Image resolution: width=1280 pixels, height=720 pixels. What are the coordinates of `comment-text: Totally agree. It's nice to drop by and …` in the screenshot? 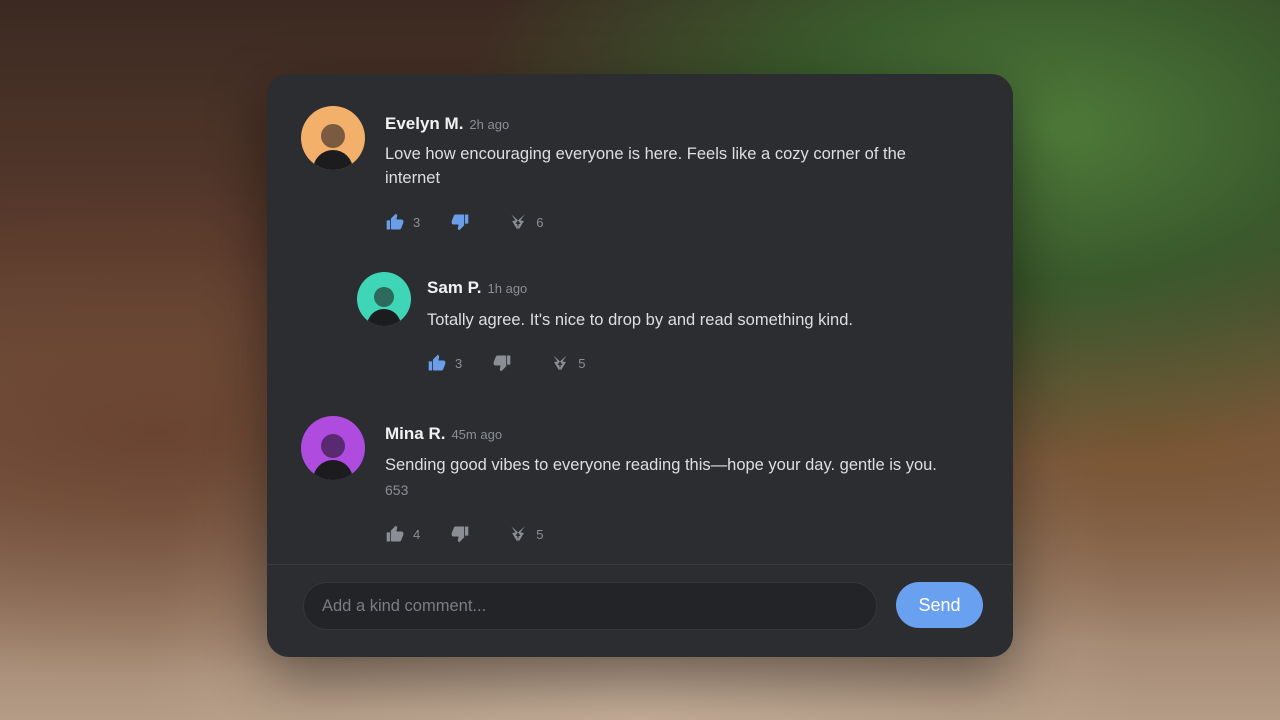 It's located at (640, 320).